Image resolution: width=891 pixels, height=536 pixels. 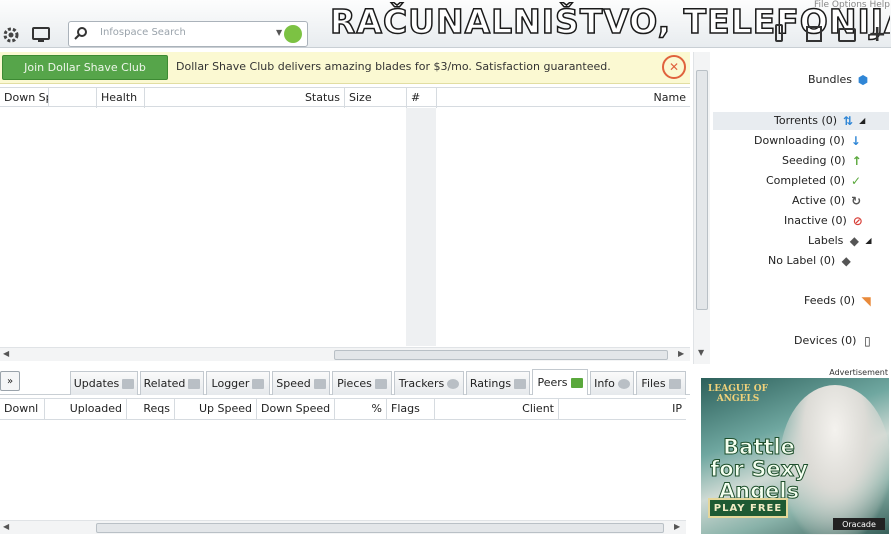 I want to click on tab-speed: Speed, so click(x=301, y=383).